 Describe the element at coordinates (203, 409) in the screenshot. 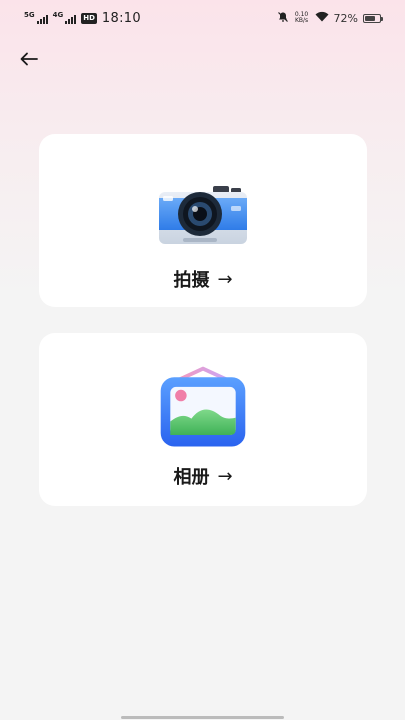

I see `photo-frame-icon` at that location.